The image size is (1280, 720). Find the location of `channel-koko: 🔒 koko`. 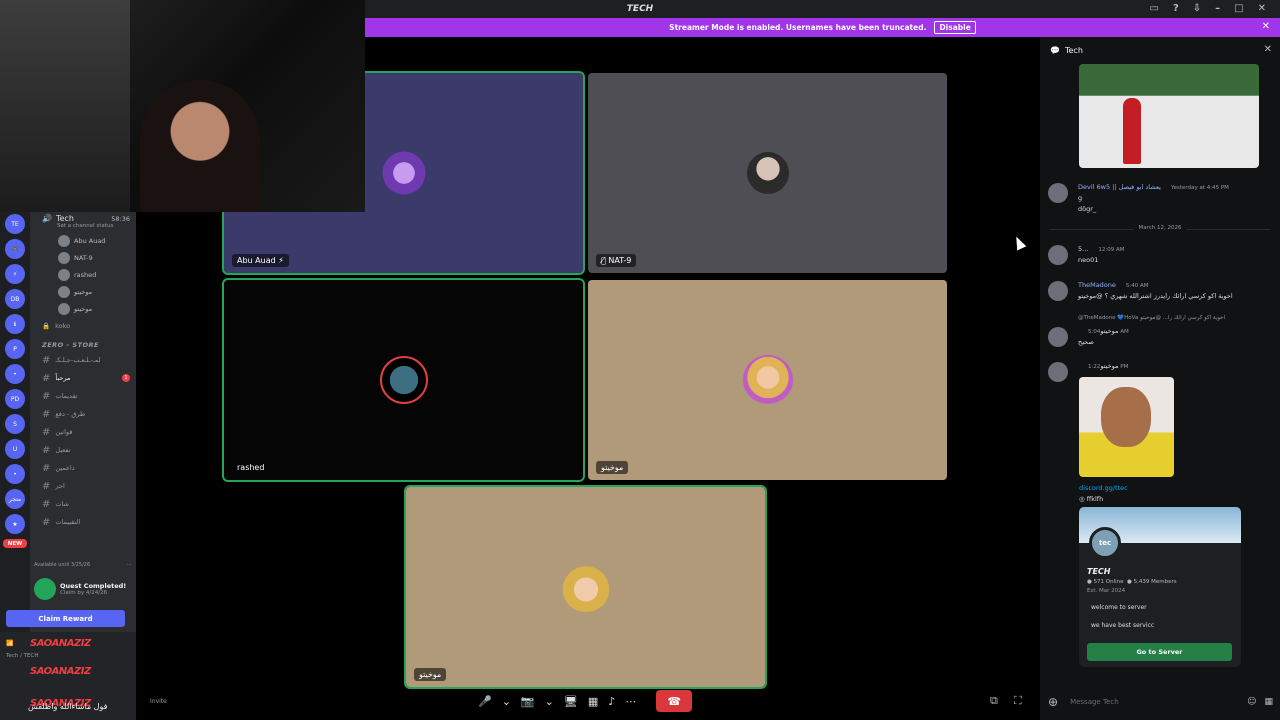

channel-koko: 🔒 koko is located at coordinates (83, 326).